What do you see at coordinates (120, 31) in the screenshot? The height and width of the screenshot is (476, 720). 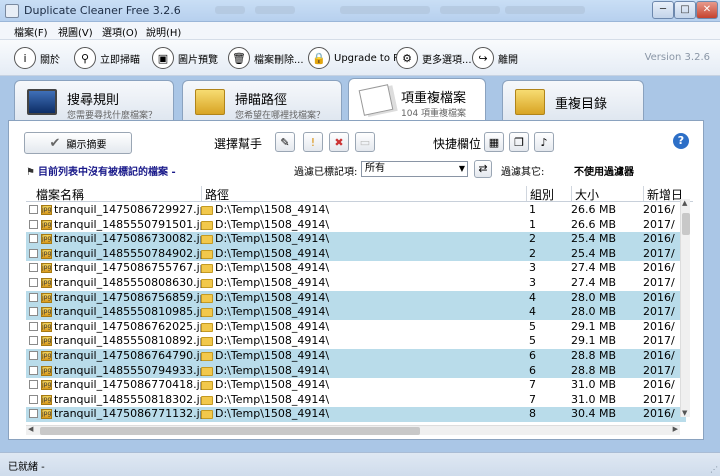 I see `menu-options: 選項(O)` at bounding box center [120, 31].